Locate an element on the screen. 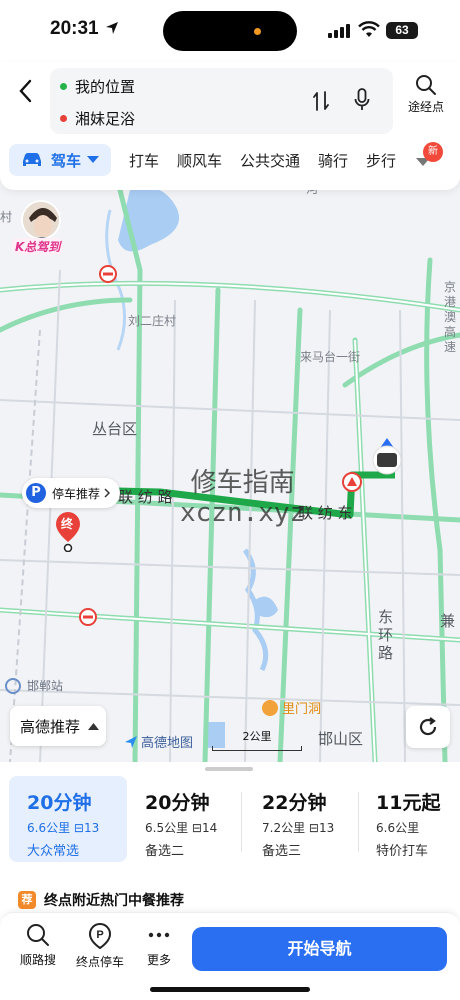 This screenshot has width=460, height=1000. map-label-jian: 兼 is located at coordinates (448, 621).